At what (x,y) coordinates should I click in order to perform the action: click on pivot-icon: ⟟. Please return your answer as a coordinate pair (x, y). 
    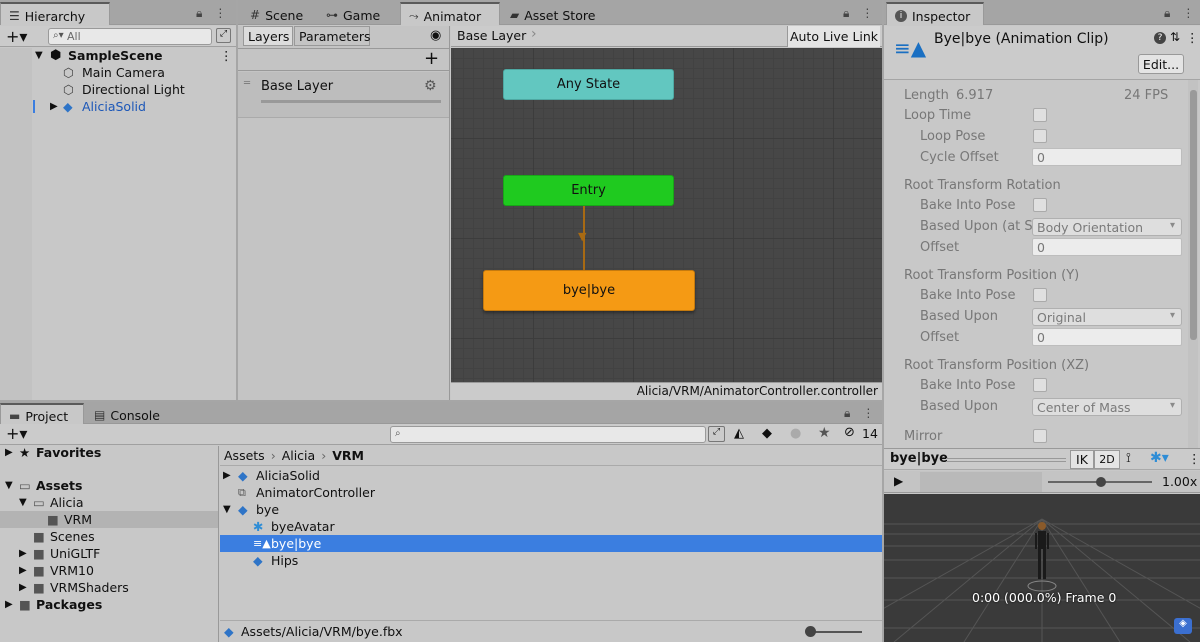
    Looking at the image, I should click on (1128, 458).